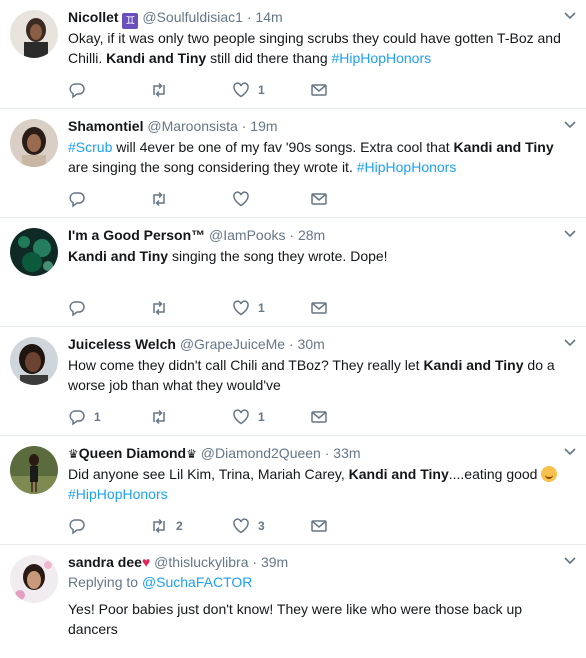 This screenshot has height=658, width=586. I want to click on timestamp: 30m, so click(311, 344).